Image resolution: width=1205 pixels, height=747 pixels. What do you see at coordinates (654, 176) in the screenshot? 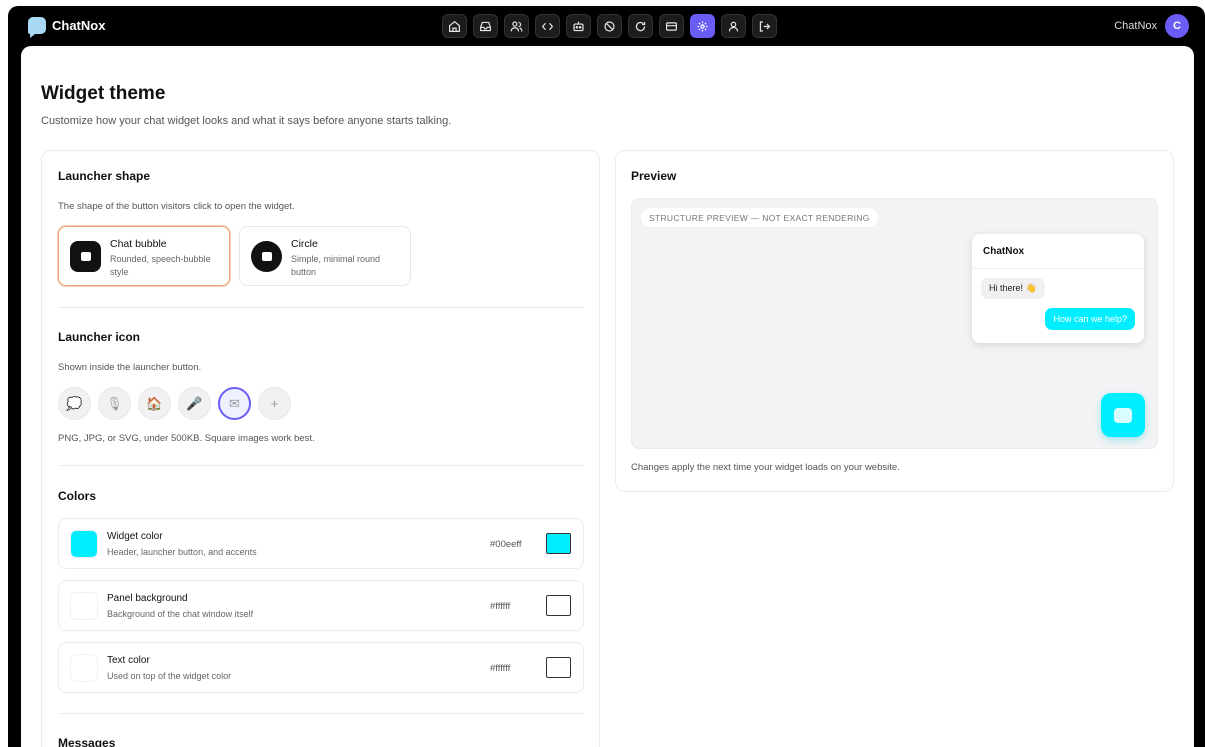
I see `preview-title: Preview` at bounding box center [654, 176].